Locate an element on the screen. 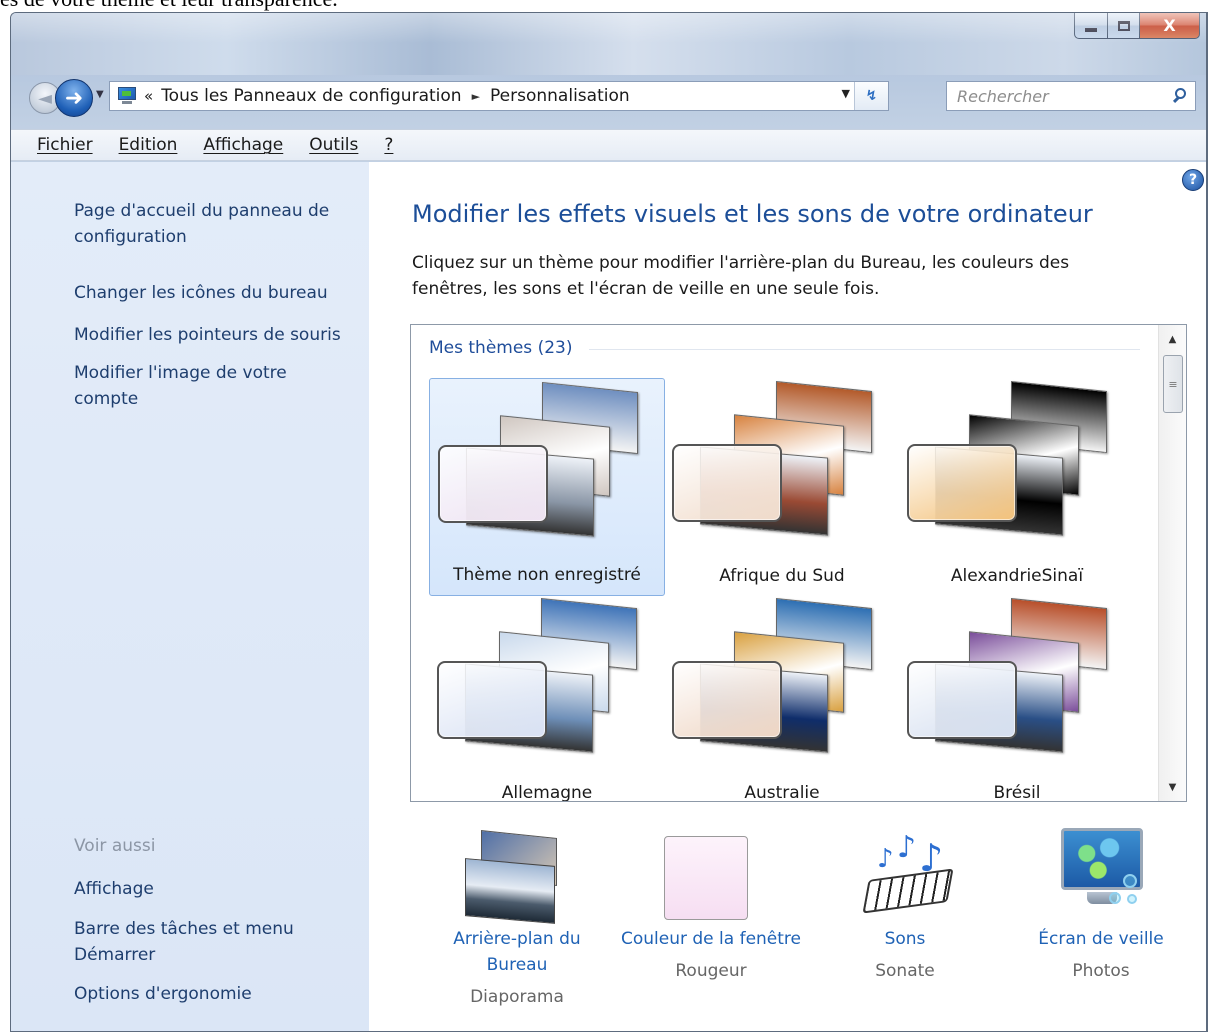 The height and width of the screenshot is (1032, 1208). help-icon: ? is located at coordinates (1193, 180).